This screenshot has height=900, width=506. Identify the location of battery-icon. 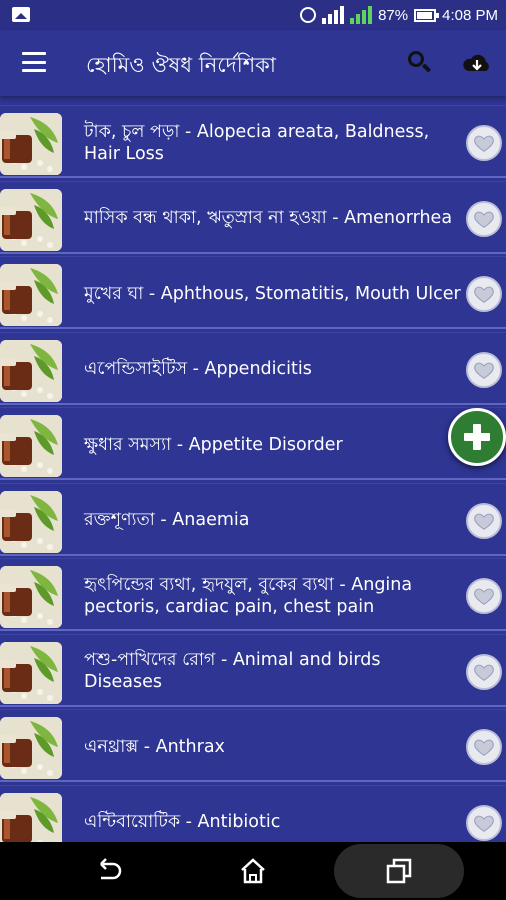
(427, 15).